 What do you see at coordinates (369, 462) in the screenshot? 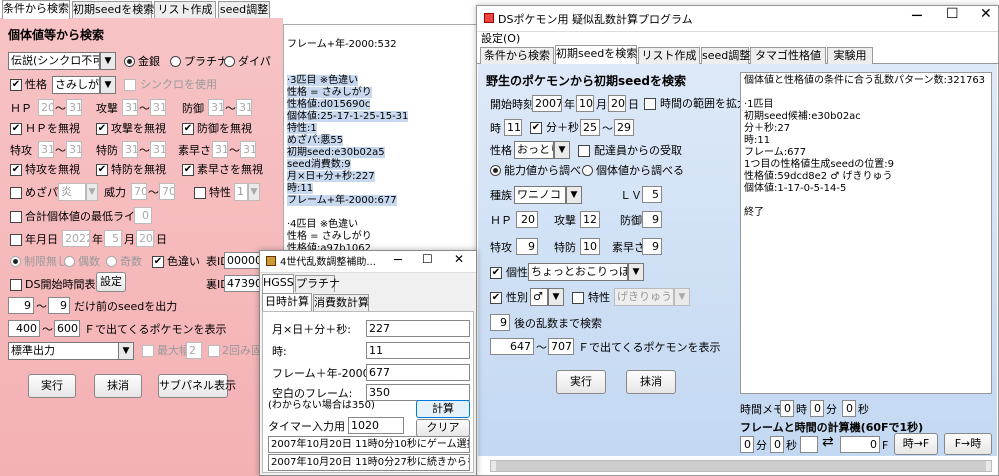
I see `helper-result-2: 2007年10月20日 11時0分27秒に続きからを選択` at bounding box center [369, 462].